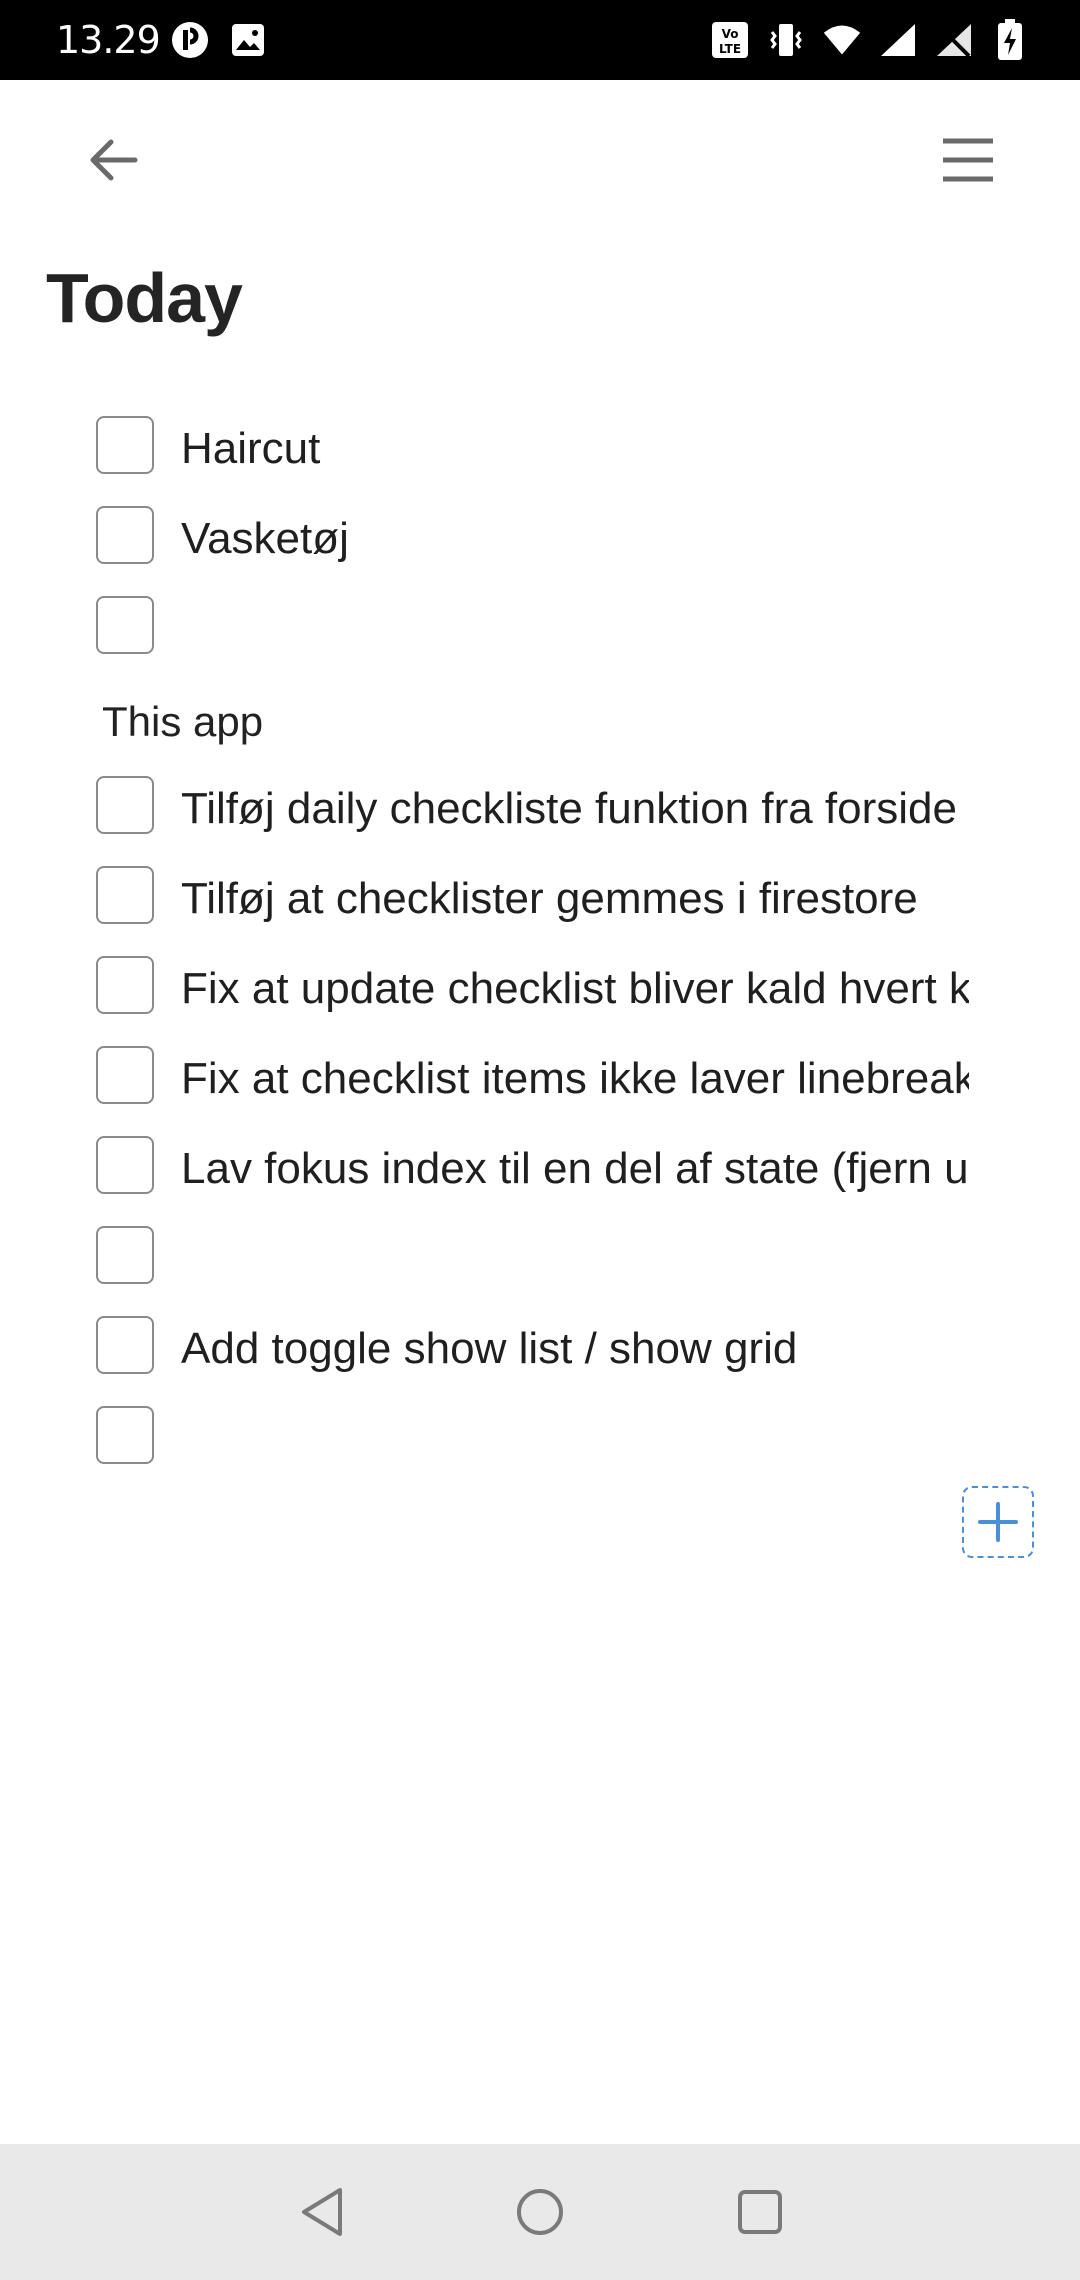  I want to click on hamburger-menu-icon, so click(968, 160).